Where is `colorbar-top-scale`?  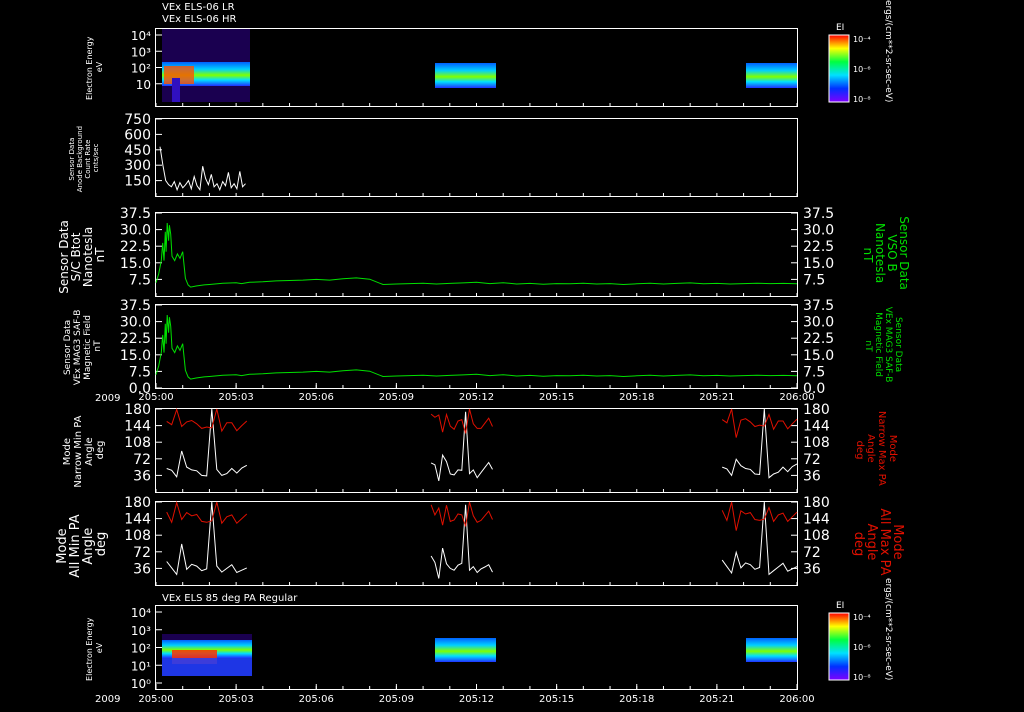 colorbar-top-scale is located at coordinates (839, 68).